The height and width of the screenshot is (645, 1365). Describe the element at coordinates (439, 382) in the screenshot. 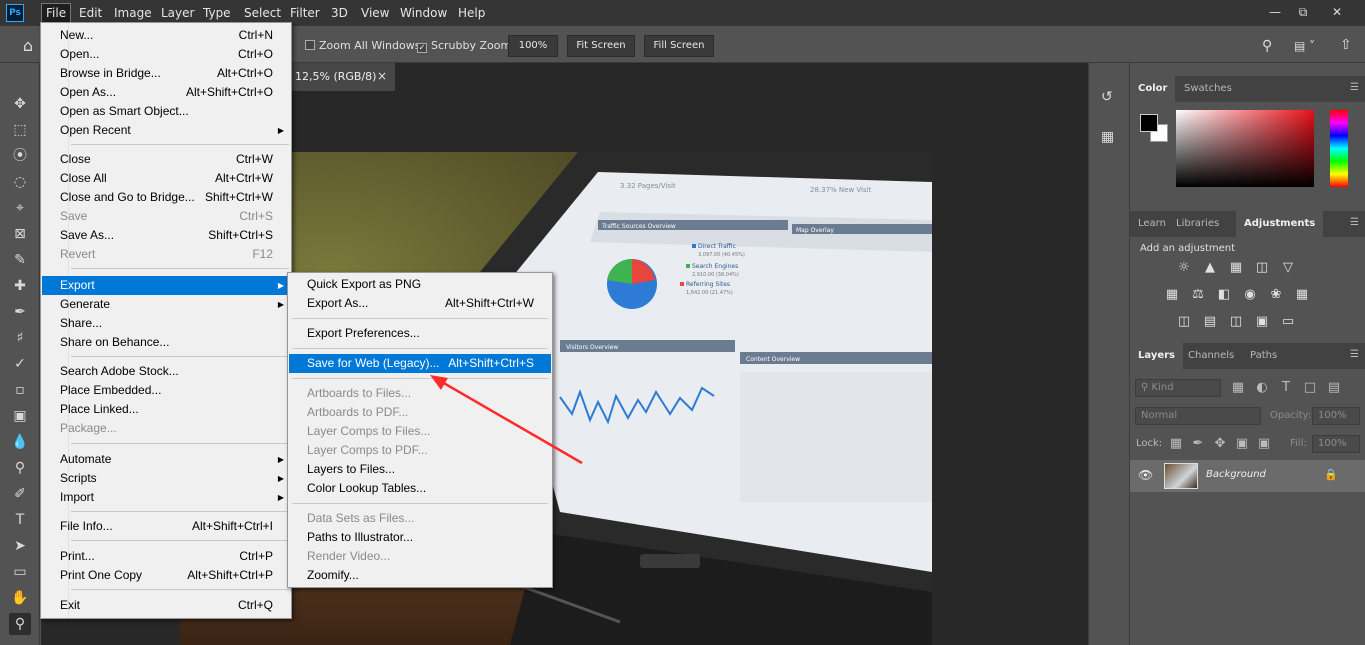

I see `arrow-head` at that location.